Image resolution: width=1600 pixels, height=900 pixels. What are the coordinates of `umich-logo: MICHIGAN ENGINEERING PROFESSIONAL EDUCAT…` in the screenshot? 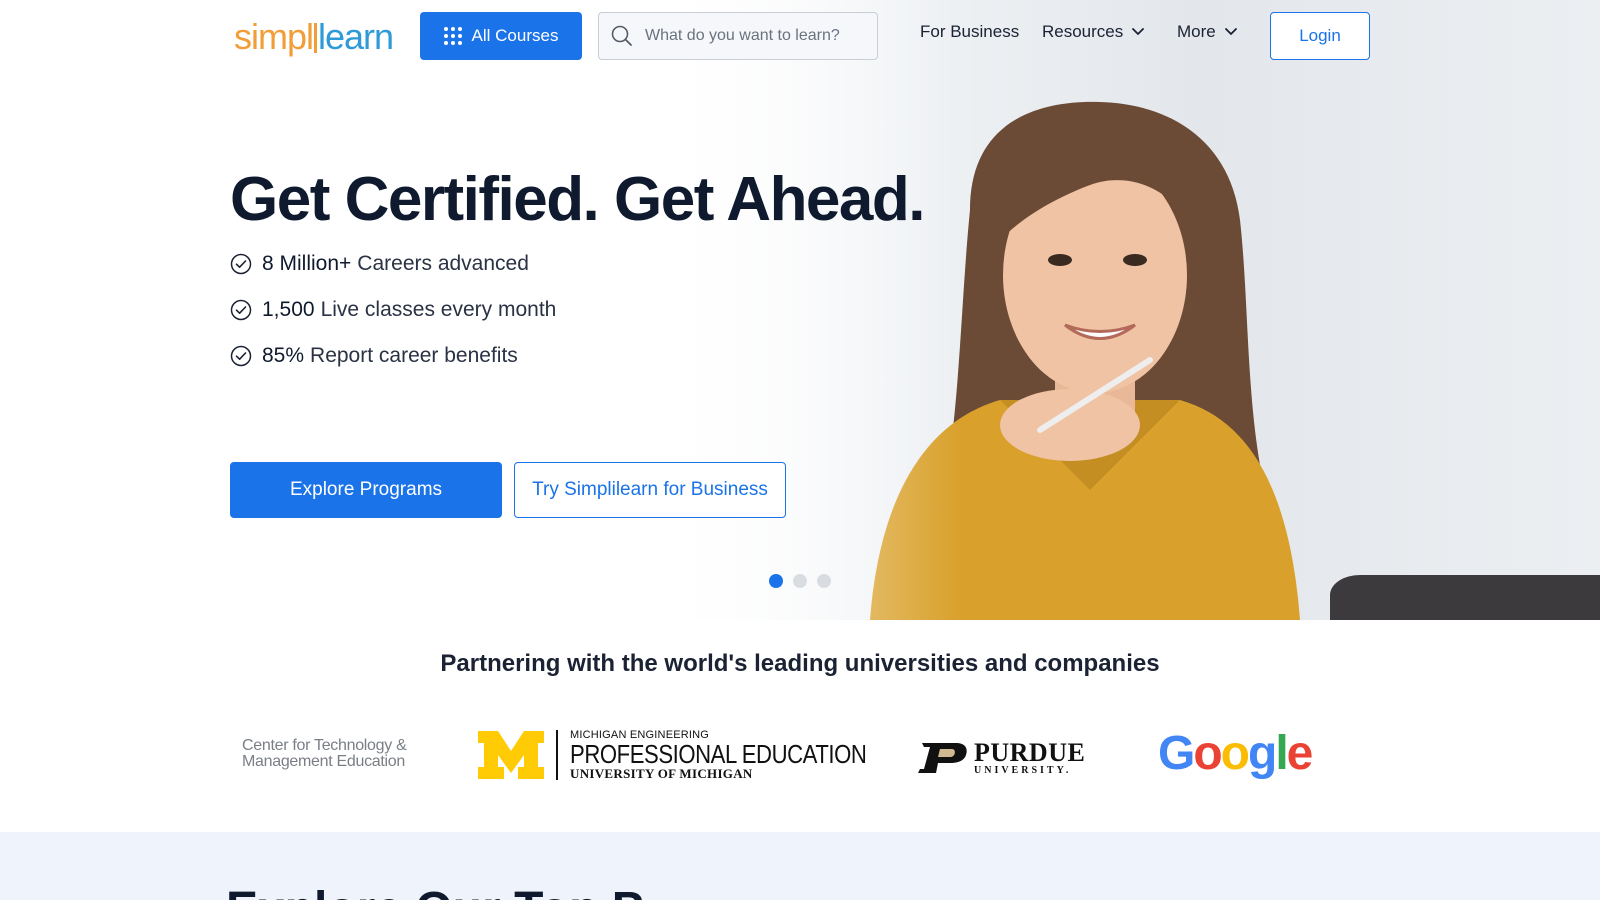 It's located at (698, 755).